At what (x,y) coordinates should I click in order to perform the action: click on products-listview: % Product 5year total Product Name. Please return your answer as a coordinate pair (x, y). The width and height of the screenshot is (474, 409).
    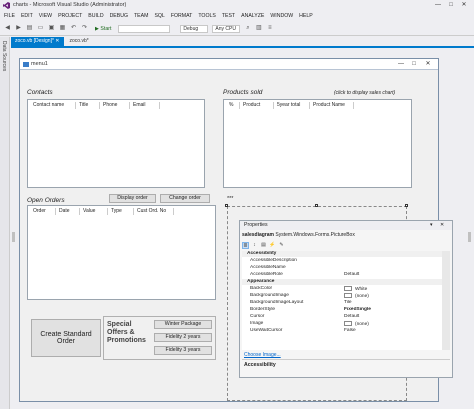
    Looking at the image, I should click on (317, 143).